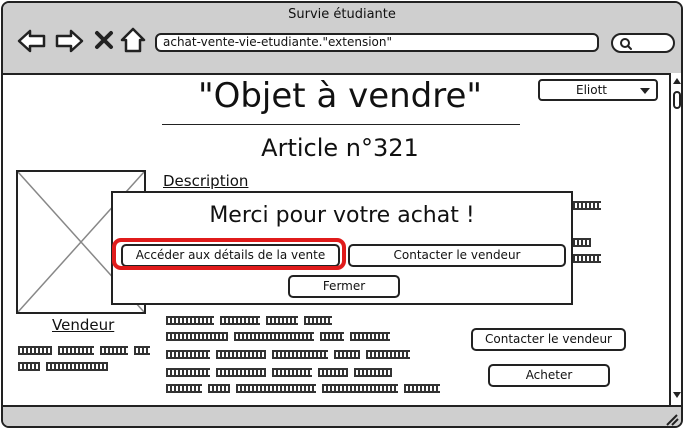  Describe the element at coordinates (671, 419) in the screenshot. I see `resize-grip-icon` at that location.